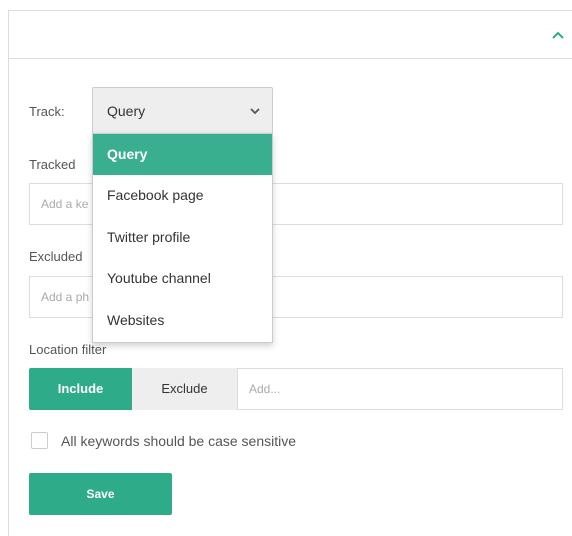 The width and height of the screenshot is (572, 536). I want to click on option-twitter-profile: Twitter profile, so click(182, 237).